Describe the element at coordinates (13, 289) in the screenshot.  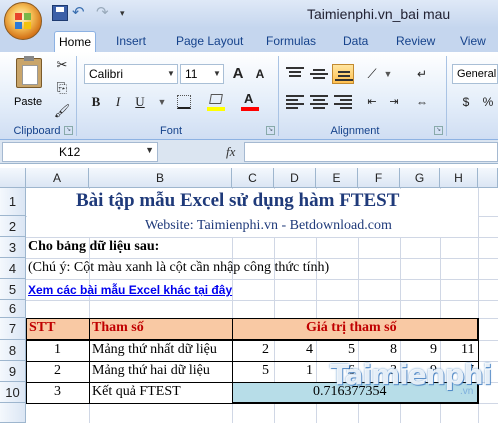
I see `row-header-5: 5` at that location.